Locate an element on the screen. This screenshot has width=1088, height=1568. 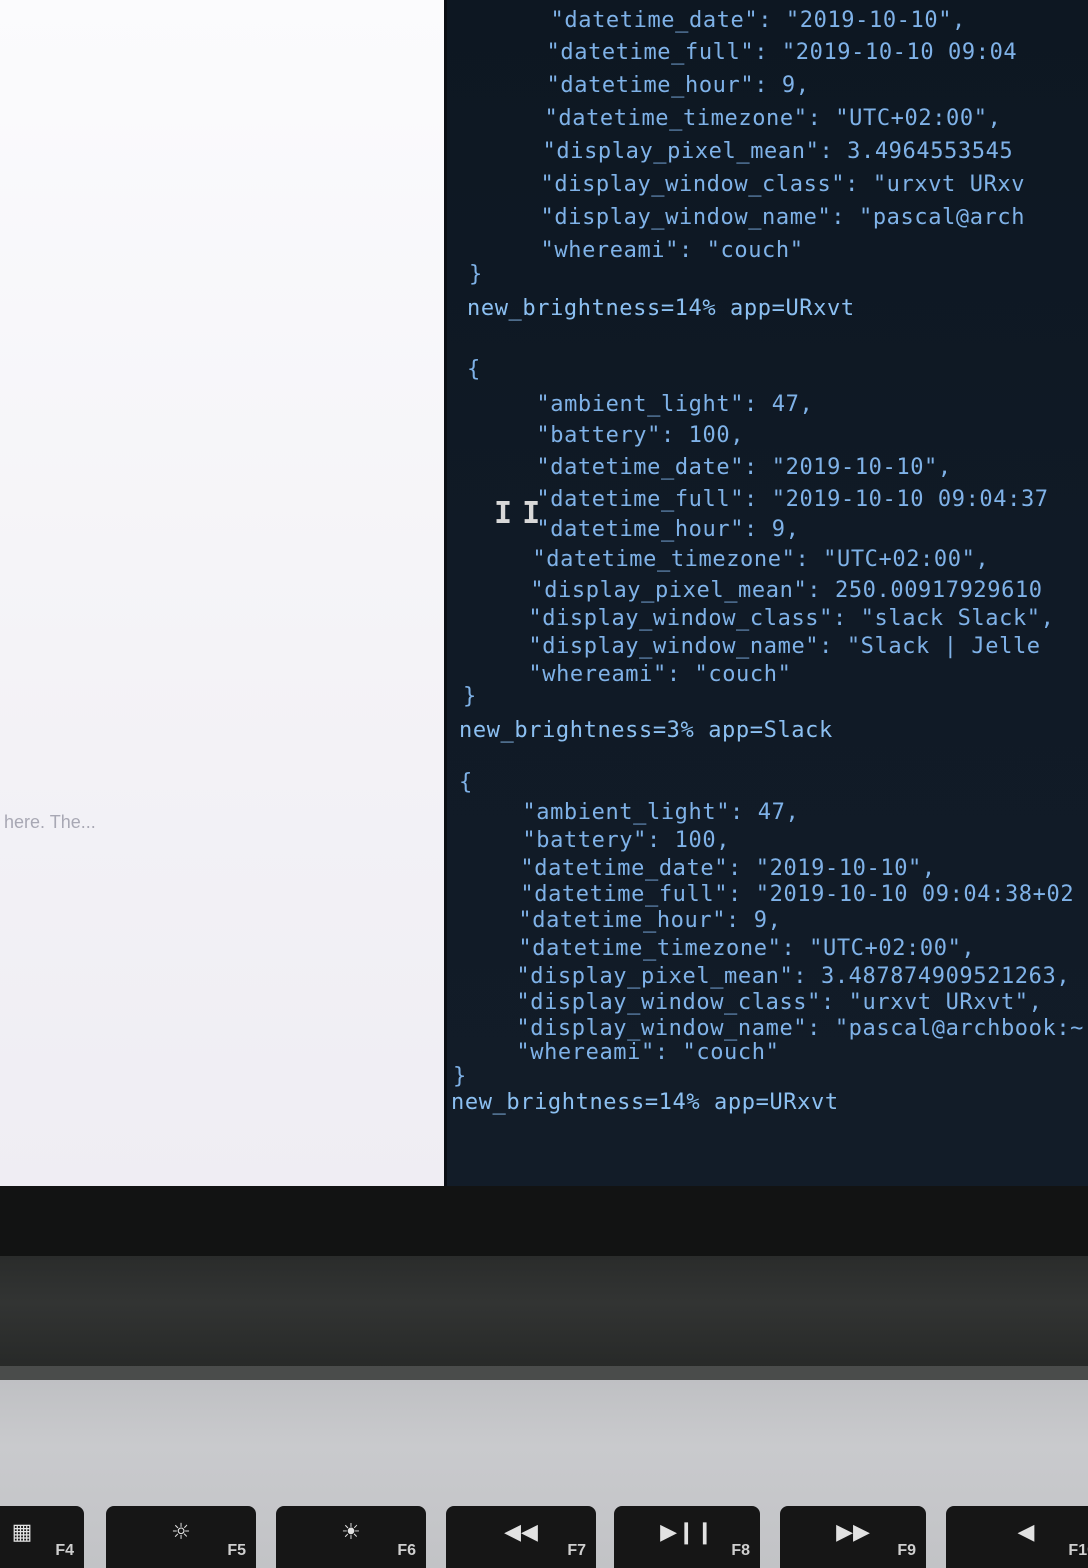
key-f4-icon: ▦ is located at coordinates (22, 1532).